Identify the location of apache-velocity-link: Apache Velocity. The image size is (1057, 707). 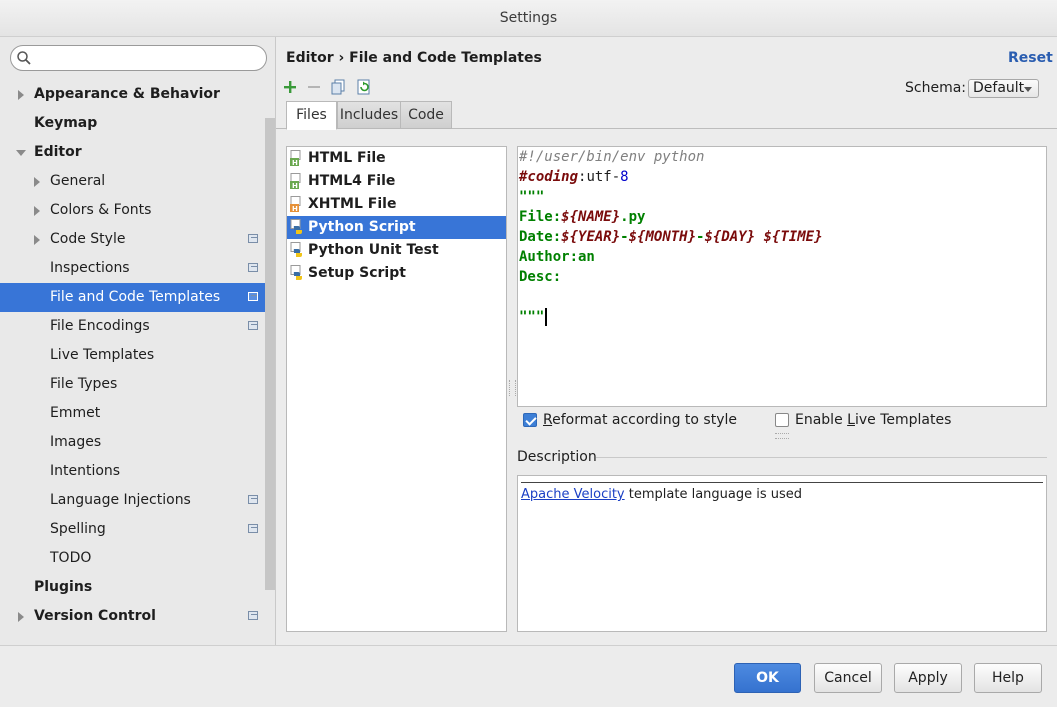
(573, 494).